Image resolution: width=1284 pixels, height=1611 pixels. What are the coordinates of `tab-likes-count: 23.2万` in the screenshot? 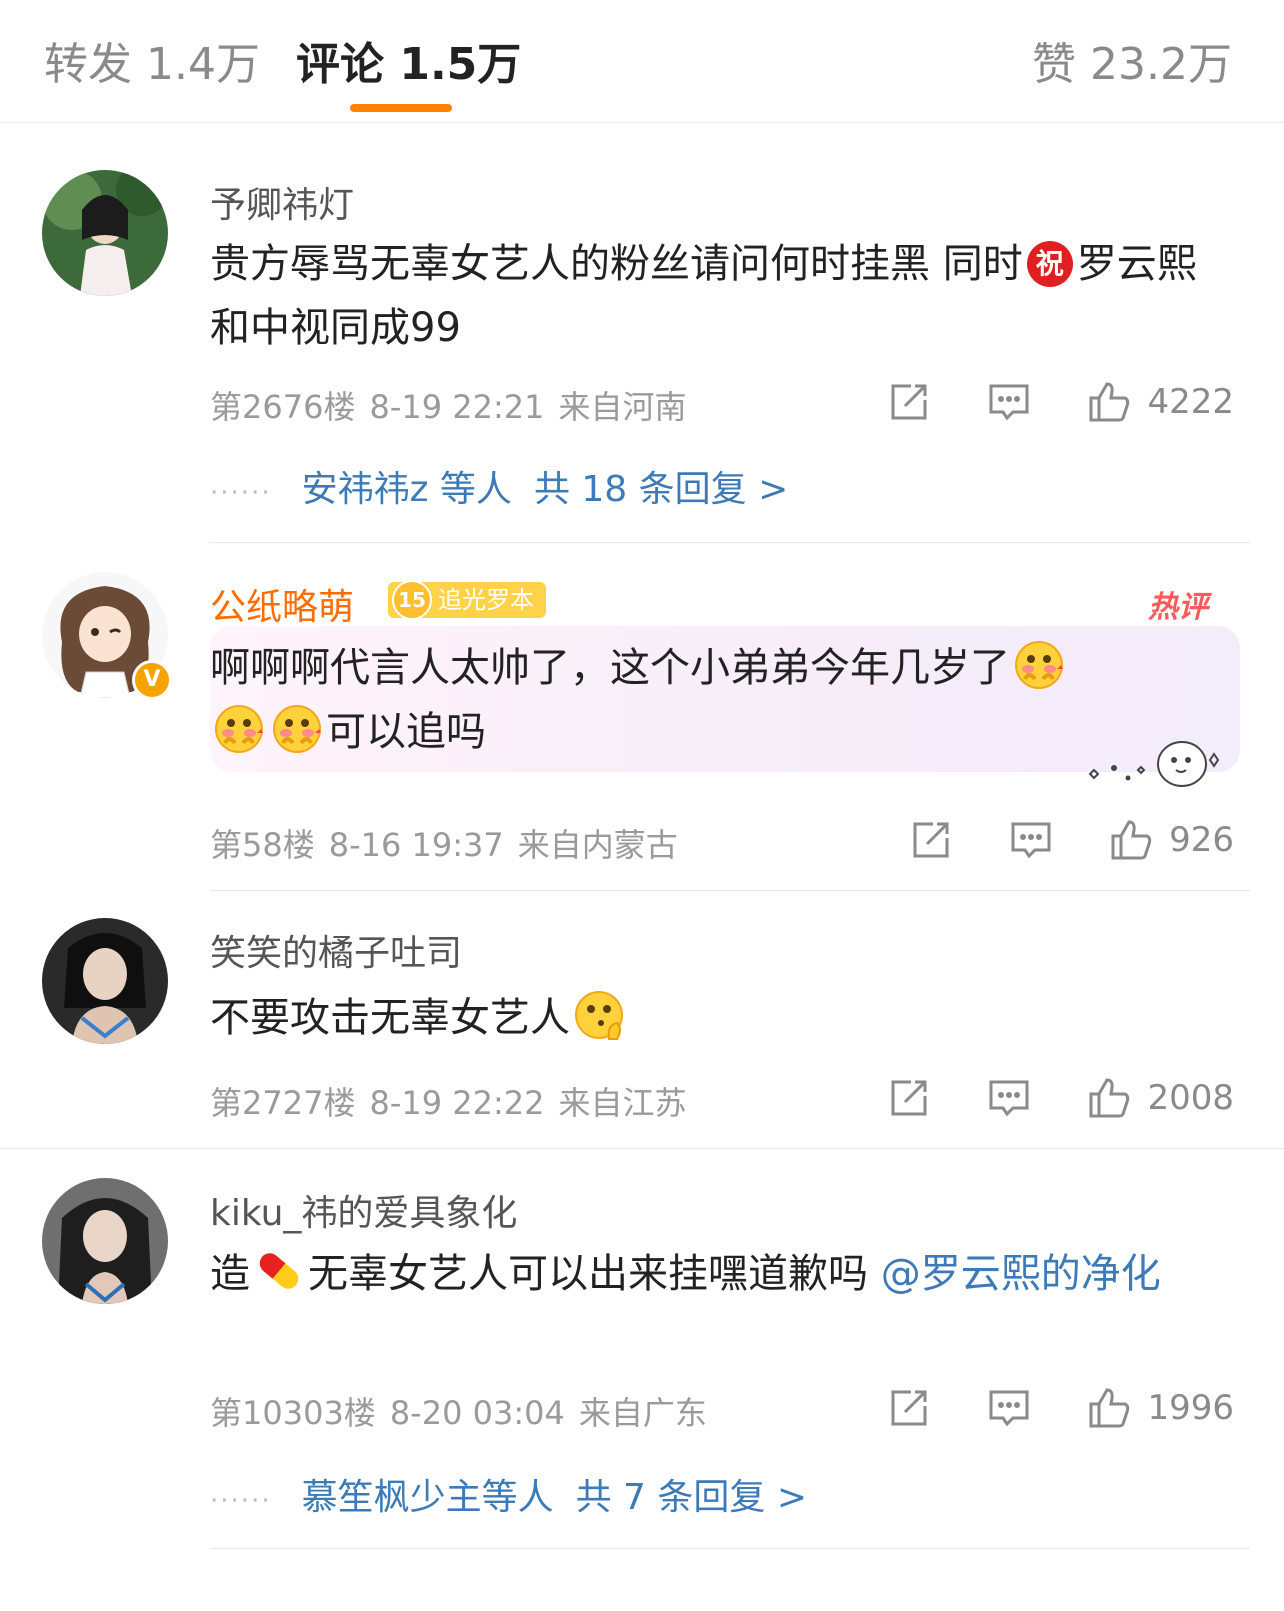 It's located at (1161, 64).